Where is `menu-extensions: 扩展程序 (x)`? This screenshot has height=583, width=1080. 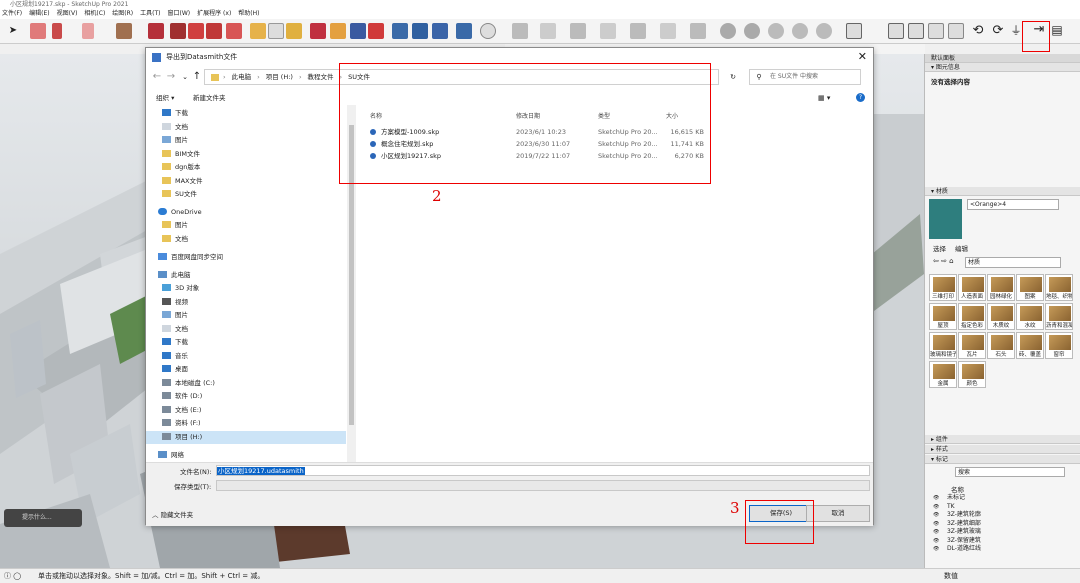 menu-extensions: 扩展程序 (x) is located at coordinates (214, 14).